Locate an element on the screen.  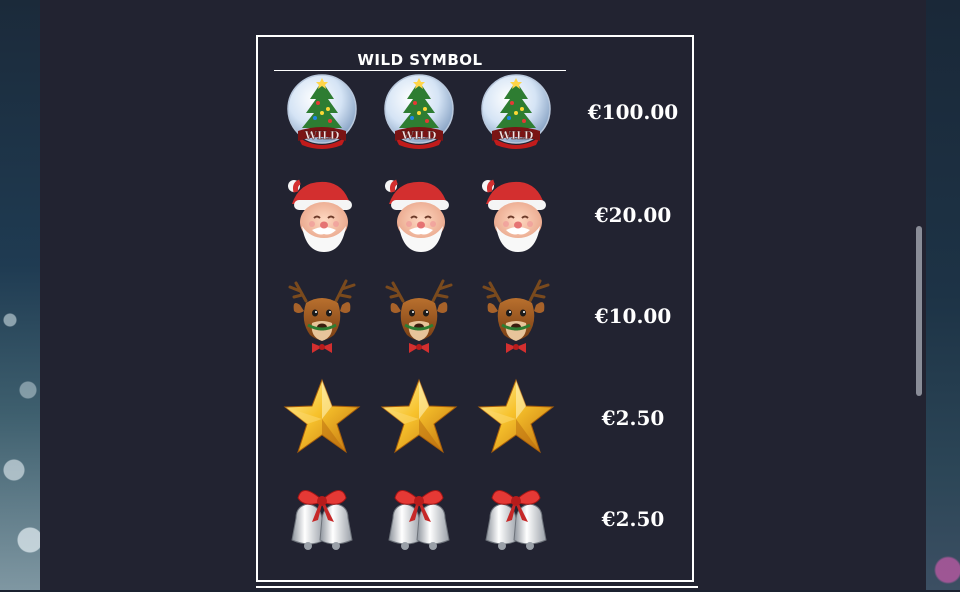
next-section-border is located at coordinates (477, 589).